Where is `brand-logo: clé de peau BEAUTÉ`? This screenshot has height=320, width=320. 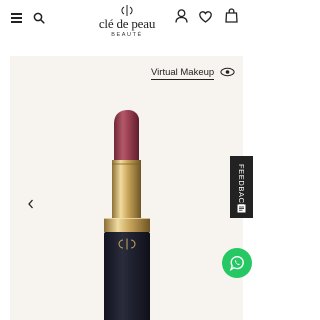 brand-logo: clé de peau BEAUTÉ is located at coordinates (127, 25).